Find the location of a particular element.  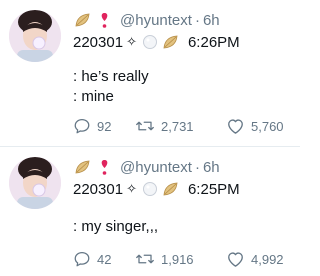

tweet-meta-line: 220301 ✧ 6:25PM is located at coordinates (156, 189).